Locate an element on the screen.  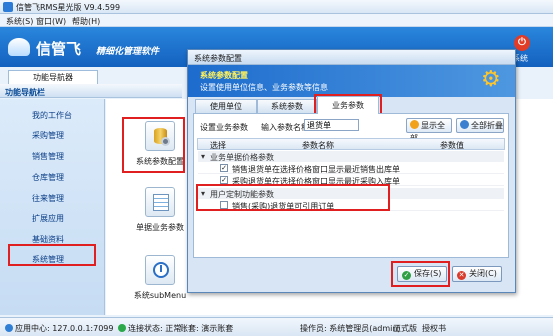
connection-icon is located at coordinates (122, 328).